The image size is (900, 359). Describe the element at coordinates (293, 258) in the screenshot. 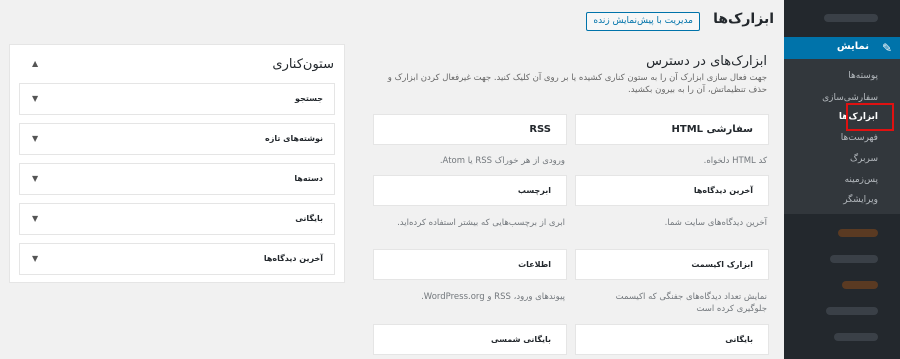

I see `sidebar-widget-label: آخرین دیدگاه‌ها` at that location.